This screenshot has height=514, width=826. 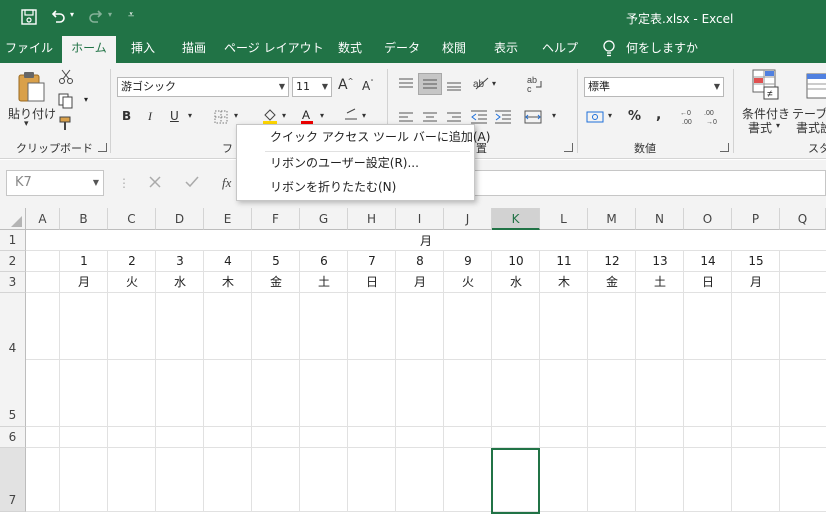 What do you see at coordinates (351, 116) in the screenshot?
I see `phonetic-guide-icon` at bounding box center [351, 116].